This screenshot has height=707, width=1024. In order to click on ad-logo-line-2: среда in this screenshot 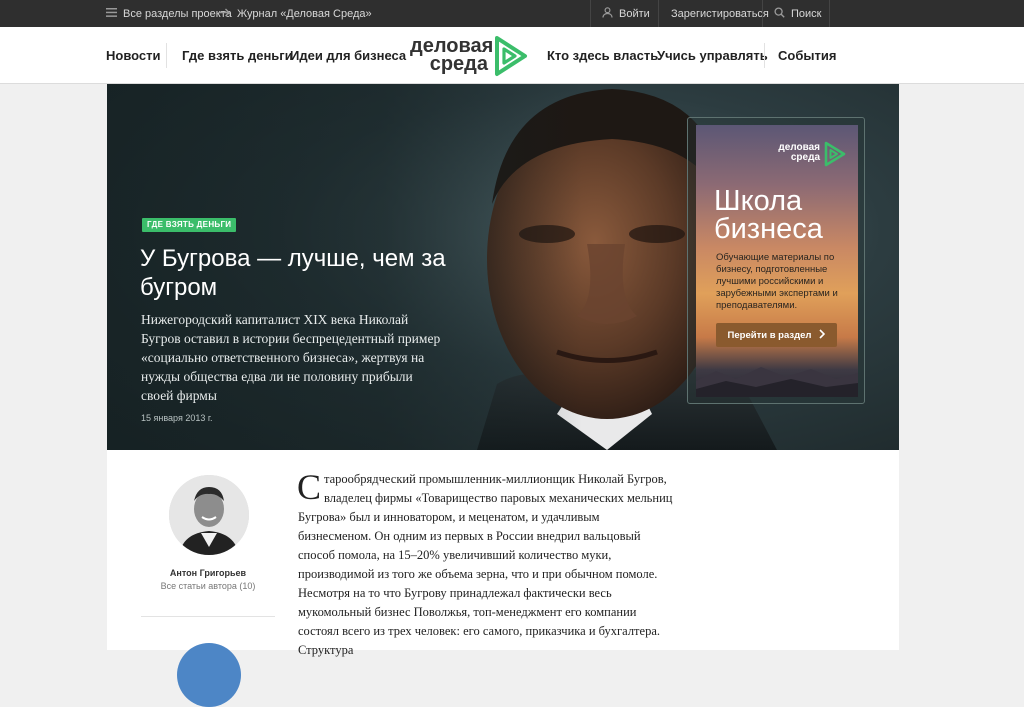, I will do `click(805, 157)`.